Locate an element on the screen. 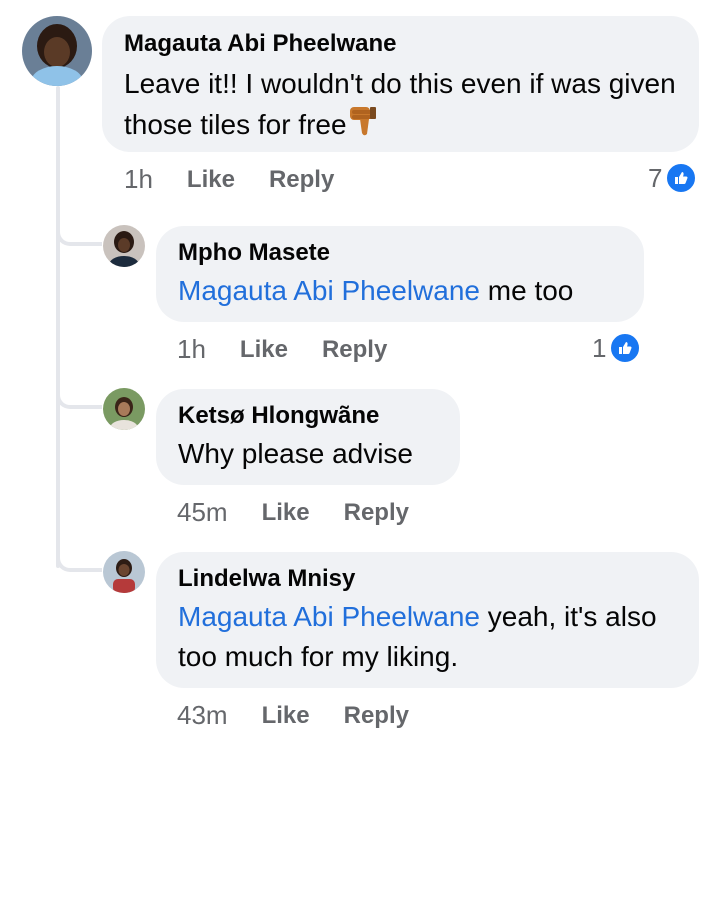 This screenshot has height=907, width=712. comment-bubble: Ketsø Hlongwãne Why please advise is located at coordinates (308, 437).